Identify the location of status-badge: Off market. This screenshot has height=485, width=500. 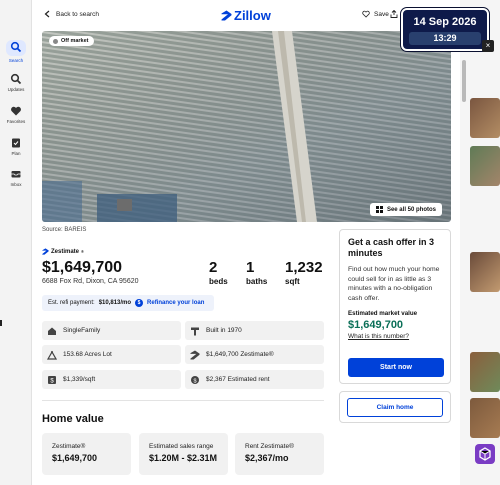
(71, 41).